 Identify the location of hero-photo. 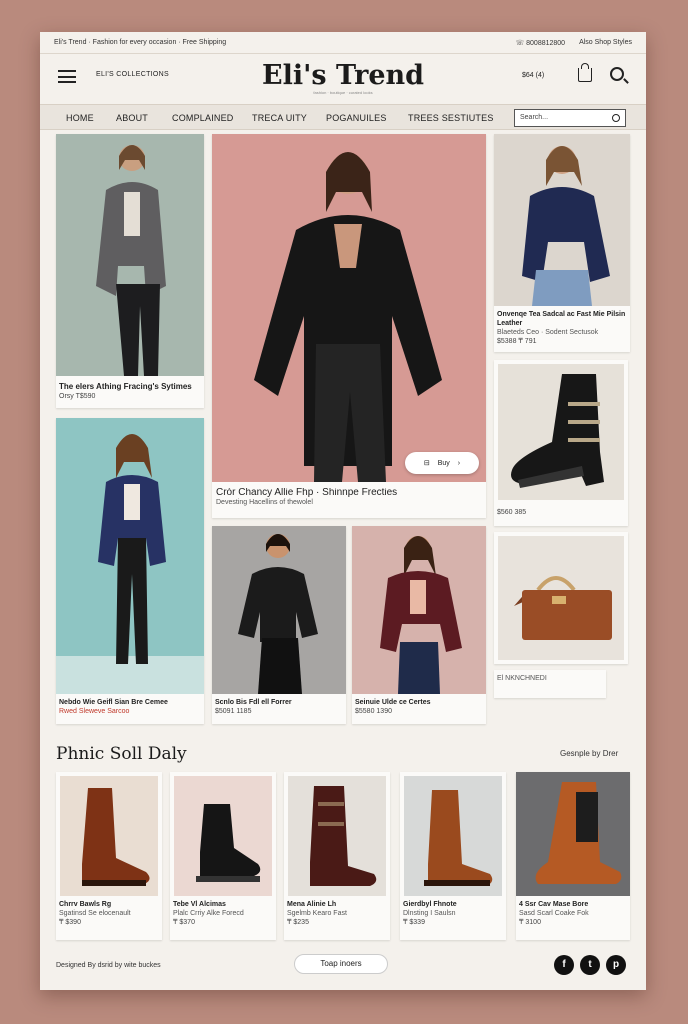
(349, 308).